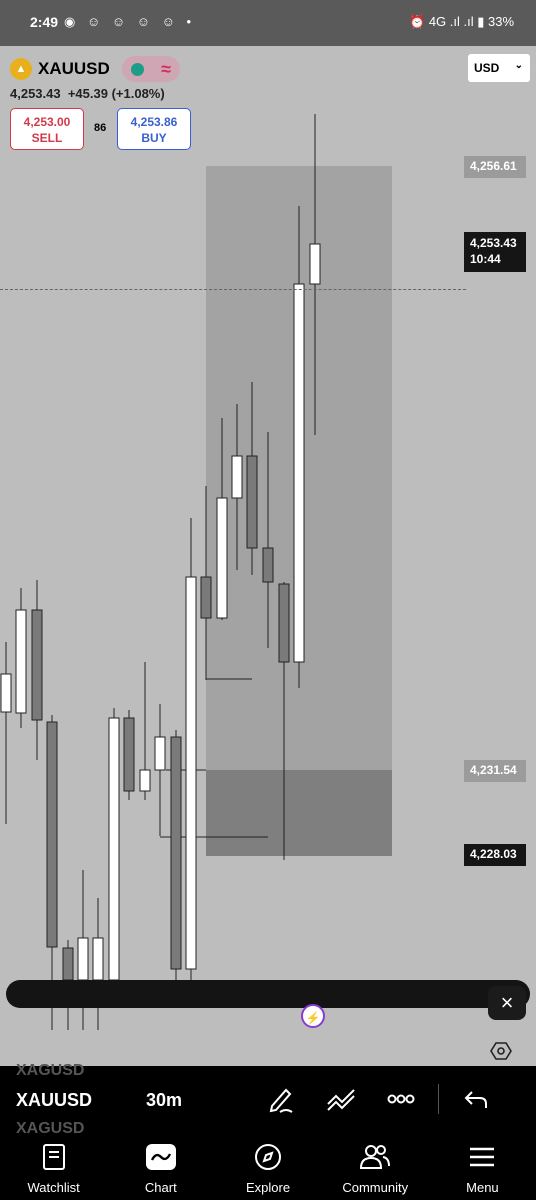 This screenshot has width=536, height=1200. What do you see at coordinates (50, 1070) in the screenshot?
I see `prev-symbol-ghost: XAGUSD` at bounding box center [50, 1070].